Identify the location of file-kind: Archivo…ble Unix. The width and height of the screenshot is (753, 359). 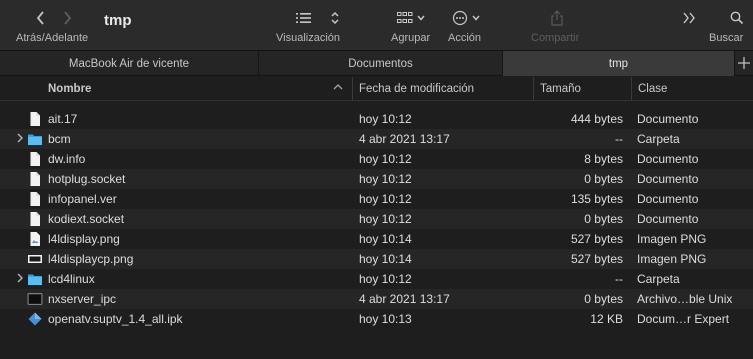
(685, 299).